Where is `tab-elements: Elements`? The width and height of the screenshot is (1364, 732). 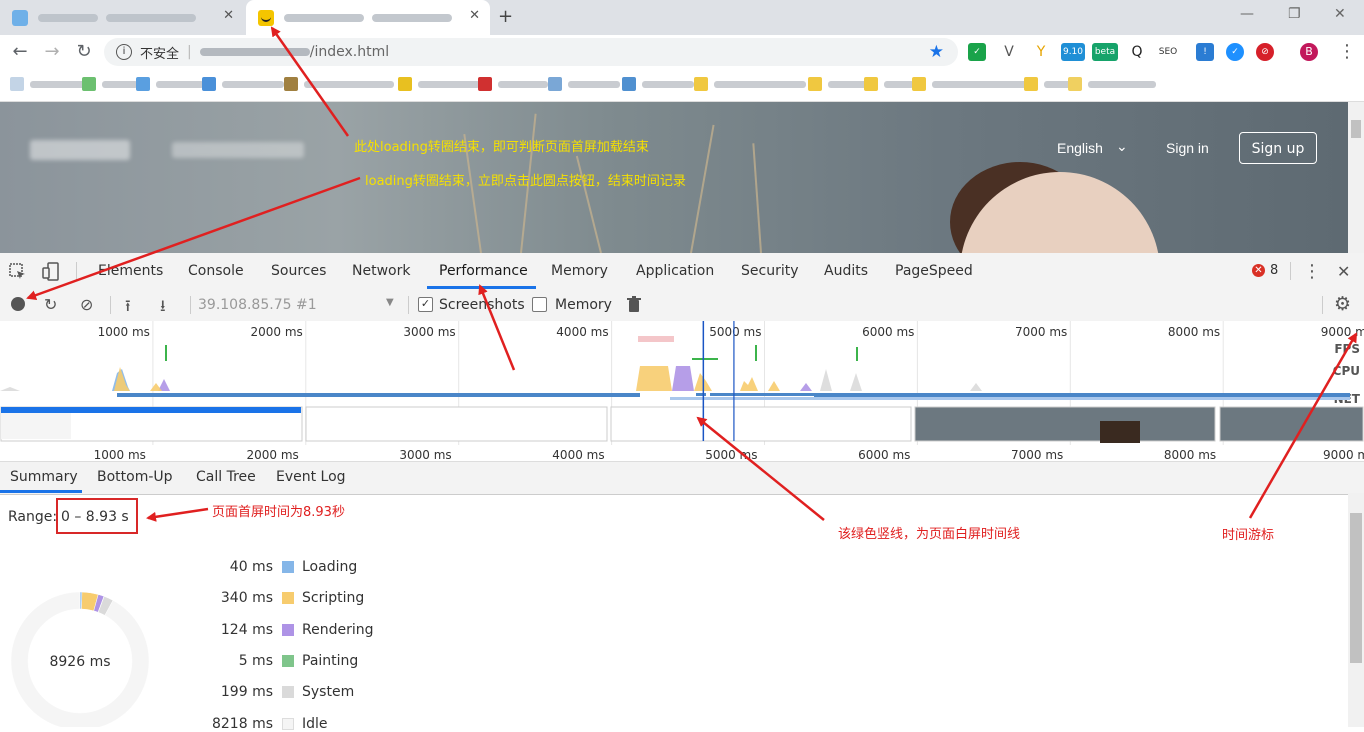 tab-elements: Elements is located at coordinates (130, 271).